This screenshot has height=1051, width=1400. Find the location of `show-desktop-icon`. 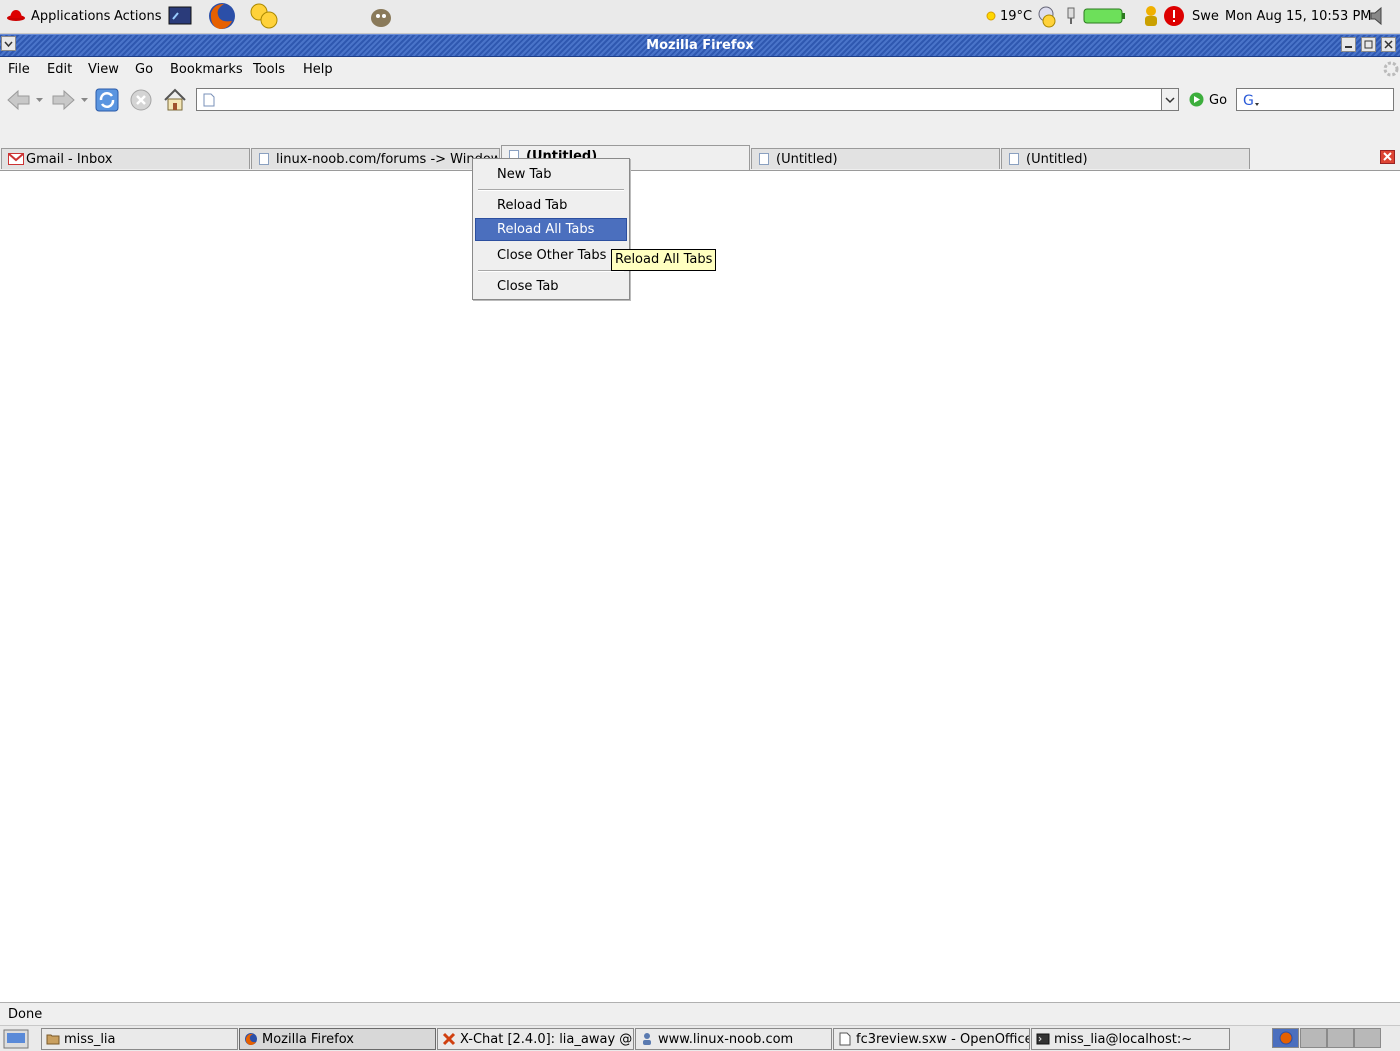

show-desktop-icon is located at coordinates (16, 1039).